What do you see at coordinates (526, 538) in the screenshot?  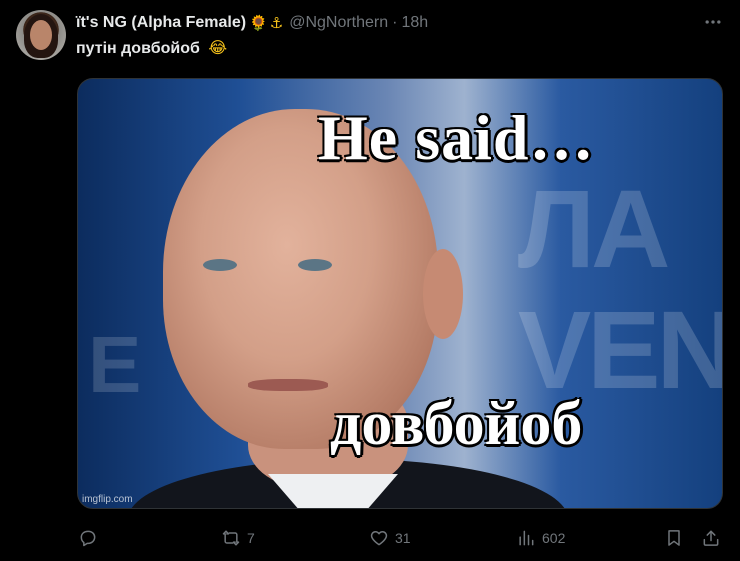 I see `views-icon` at bounding box center [526, 538].